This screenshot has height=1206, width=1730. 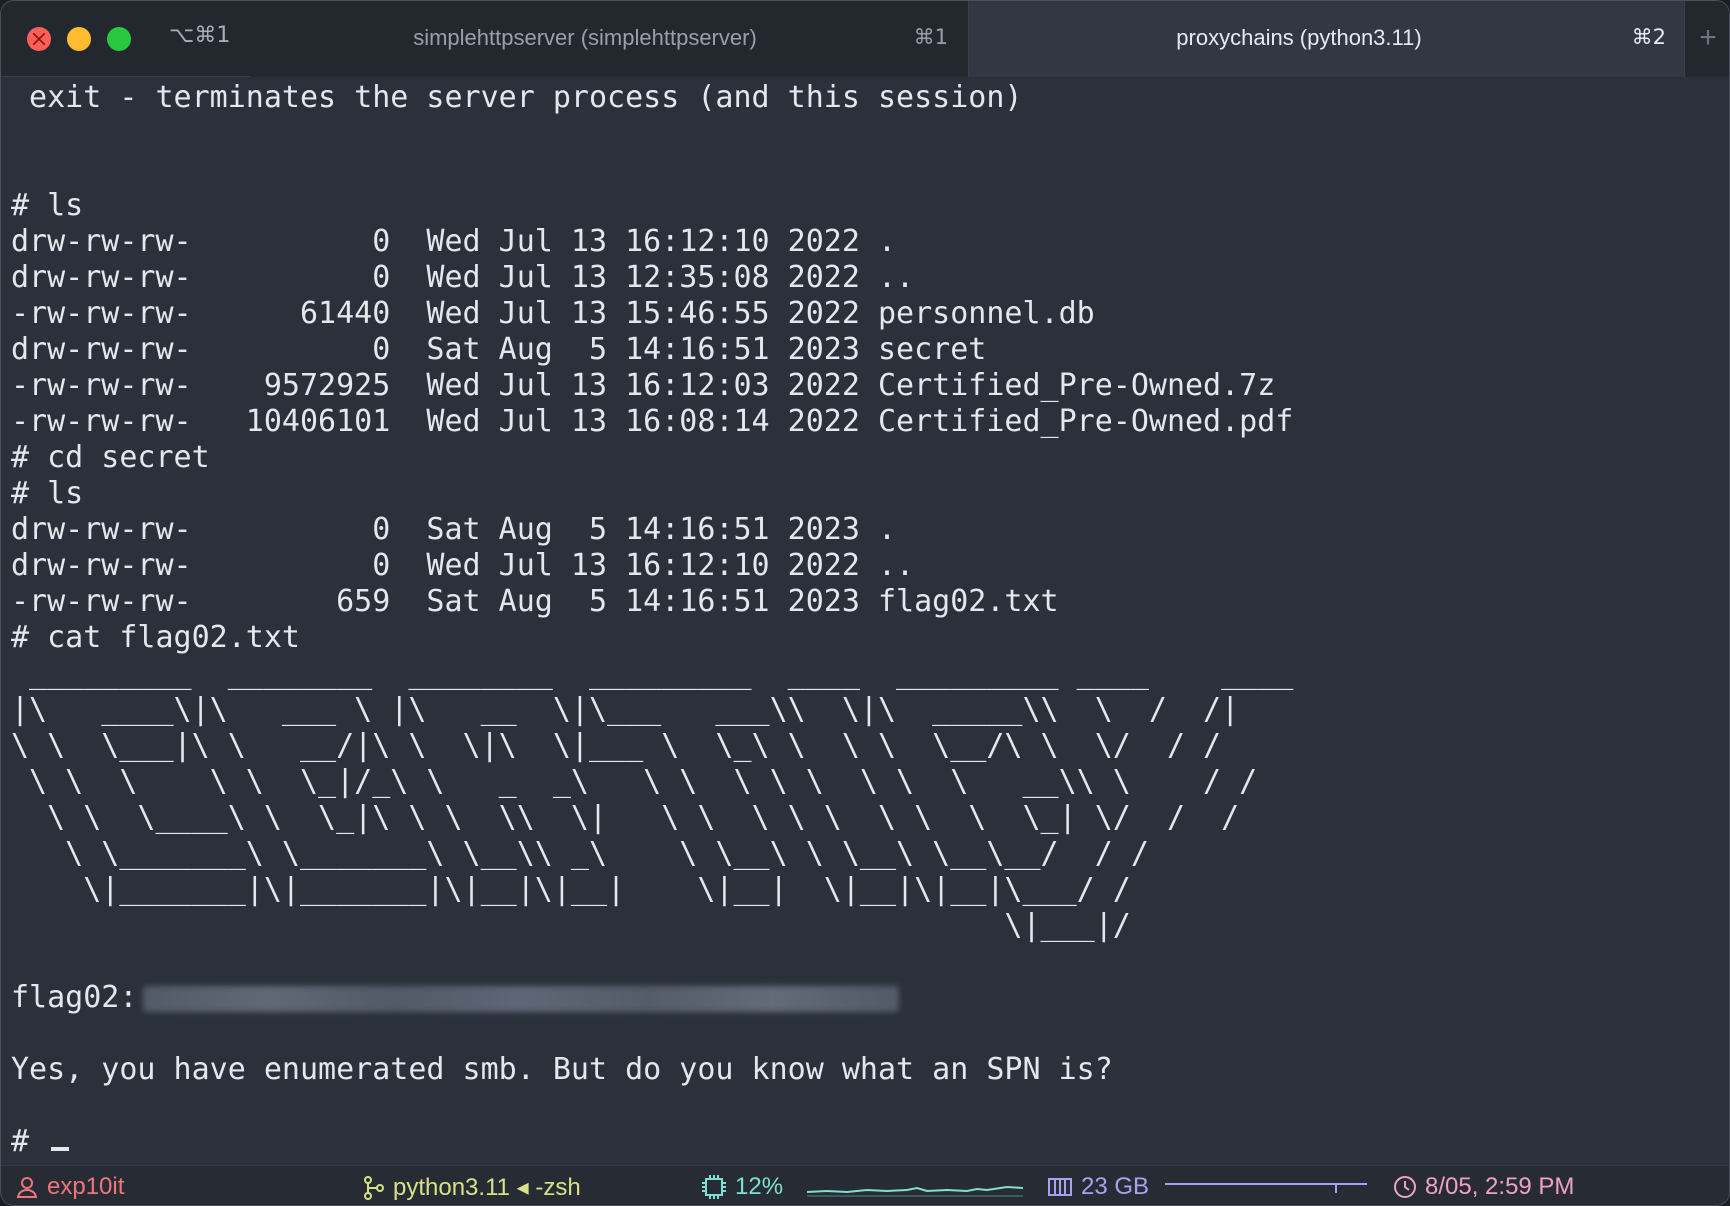 I want to click on tab-proxychains: proxychains (python3.11) ⌘2, so click(x=1327, y=39).